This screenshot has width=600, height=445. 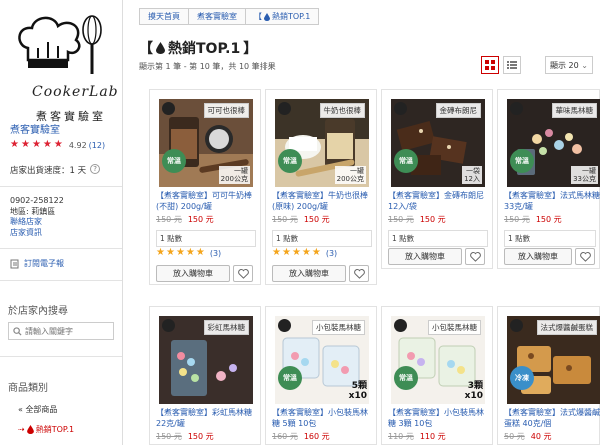 What do you see at coordinates (97, 145) in the screenshot?
I see `rating-count-link: (12)` at bounding box center [97, 145].